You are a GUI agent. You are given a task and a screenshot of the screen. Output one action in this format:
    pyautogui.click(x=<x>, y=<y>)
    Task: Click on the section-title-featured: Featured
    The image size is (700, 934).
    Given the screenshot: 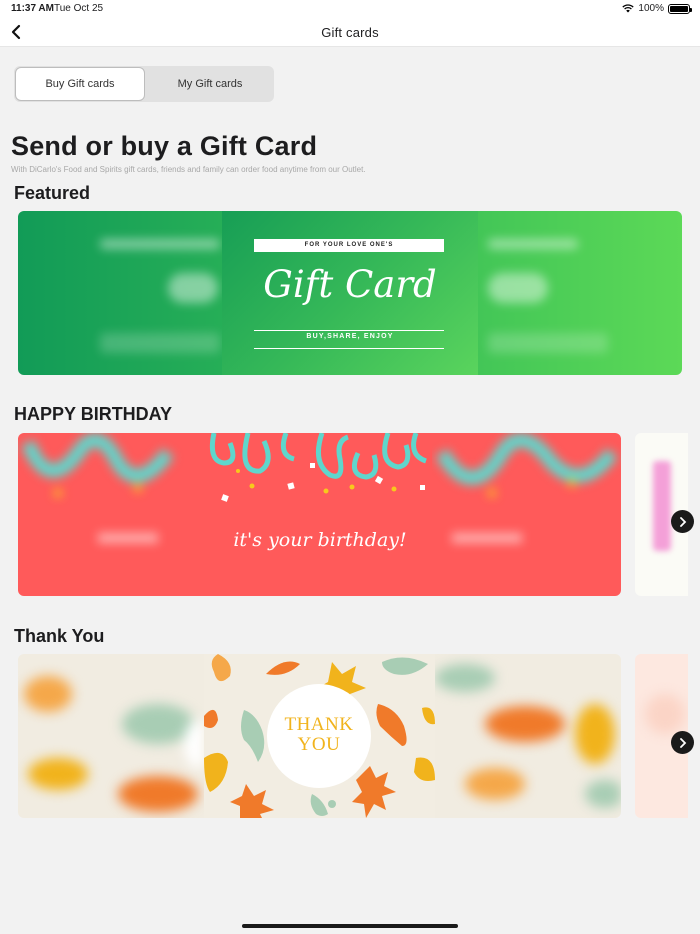 What is the action you would take?
    pyautogui.click(x=52, y=193)
    